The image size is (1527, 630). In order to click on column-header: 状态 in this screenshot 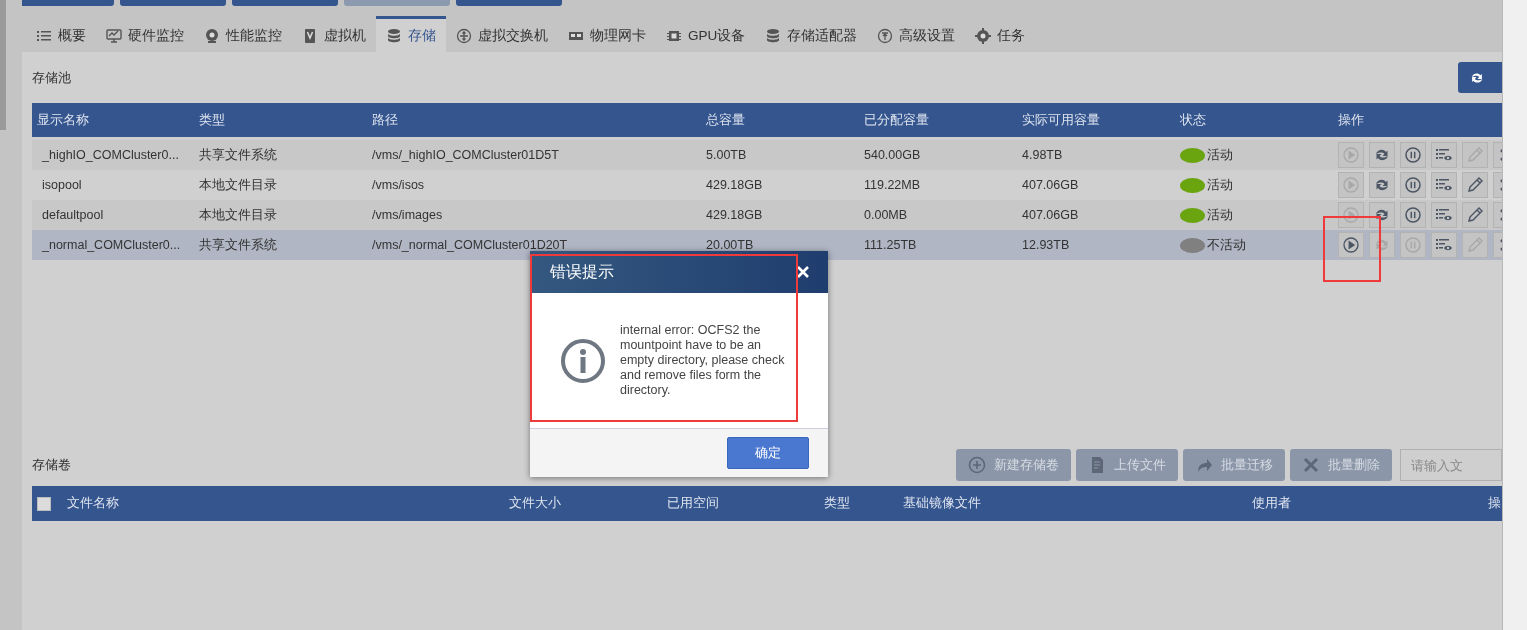, I will do `click(1193, 120)`.